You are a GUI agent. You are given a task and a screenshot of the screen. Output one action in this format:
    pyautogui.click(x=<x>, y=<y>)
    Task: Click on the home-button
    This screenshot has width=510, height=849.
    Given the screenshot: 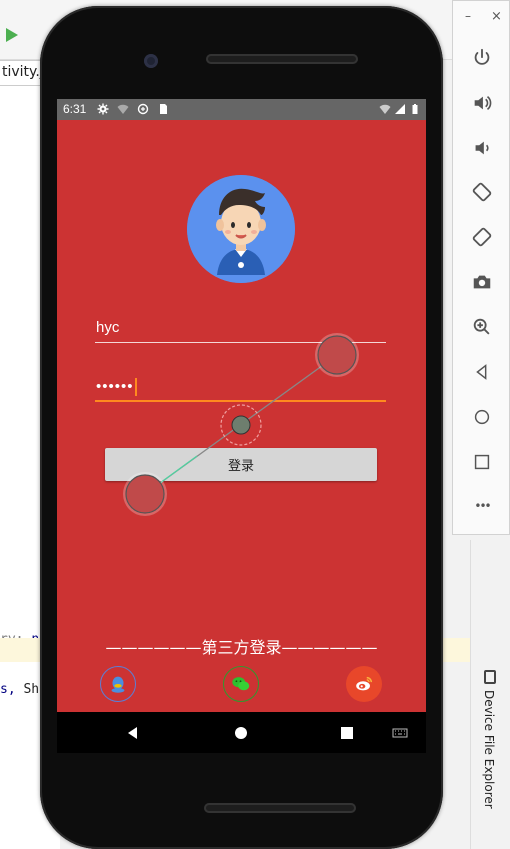 What is the action you would take?
    pyautogui.click(x=482, y=417)
    